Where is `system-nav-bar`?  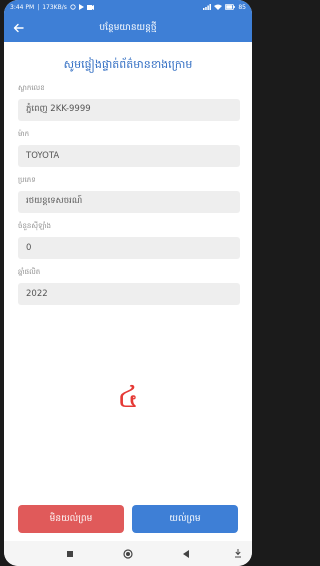 system-nav-bar is located at coordinates (128, 553).